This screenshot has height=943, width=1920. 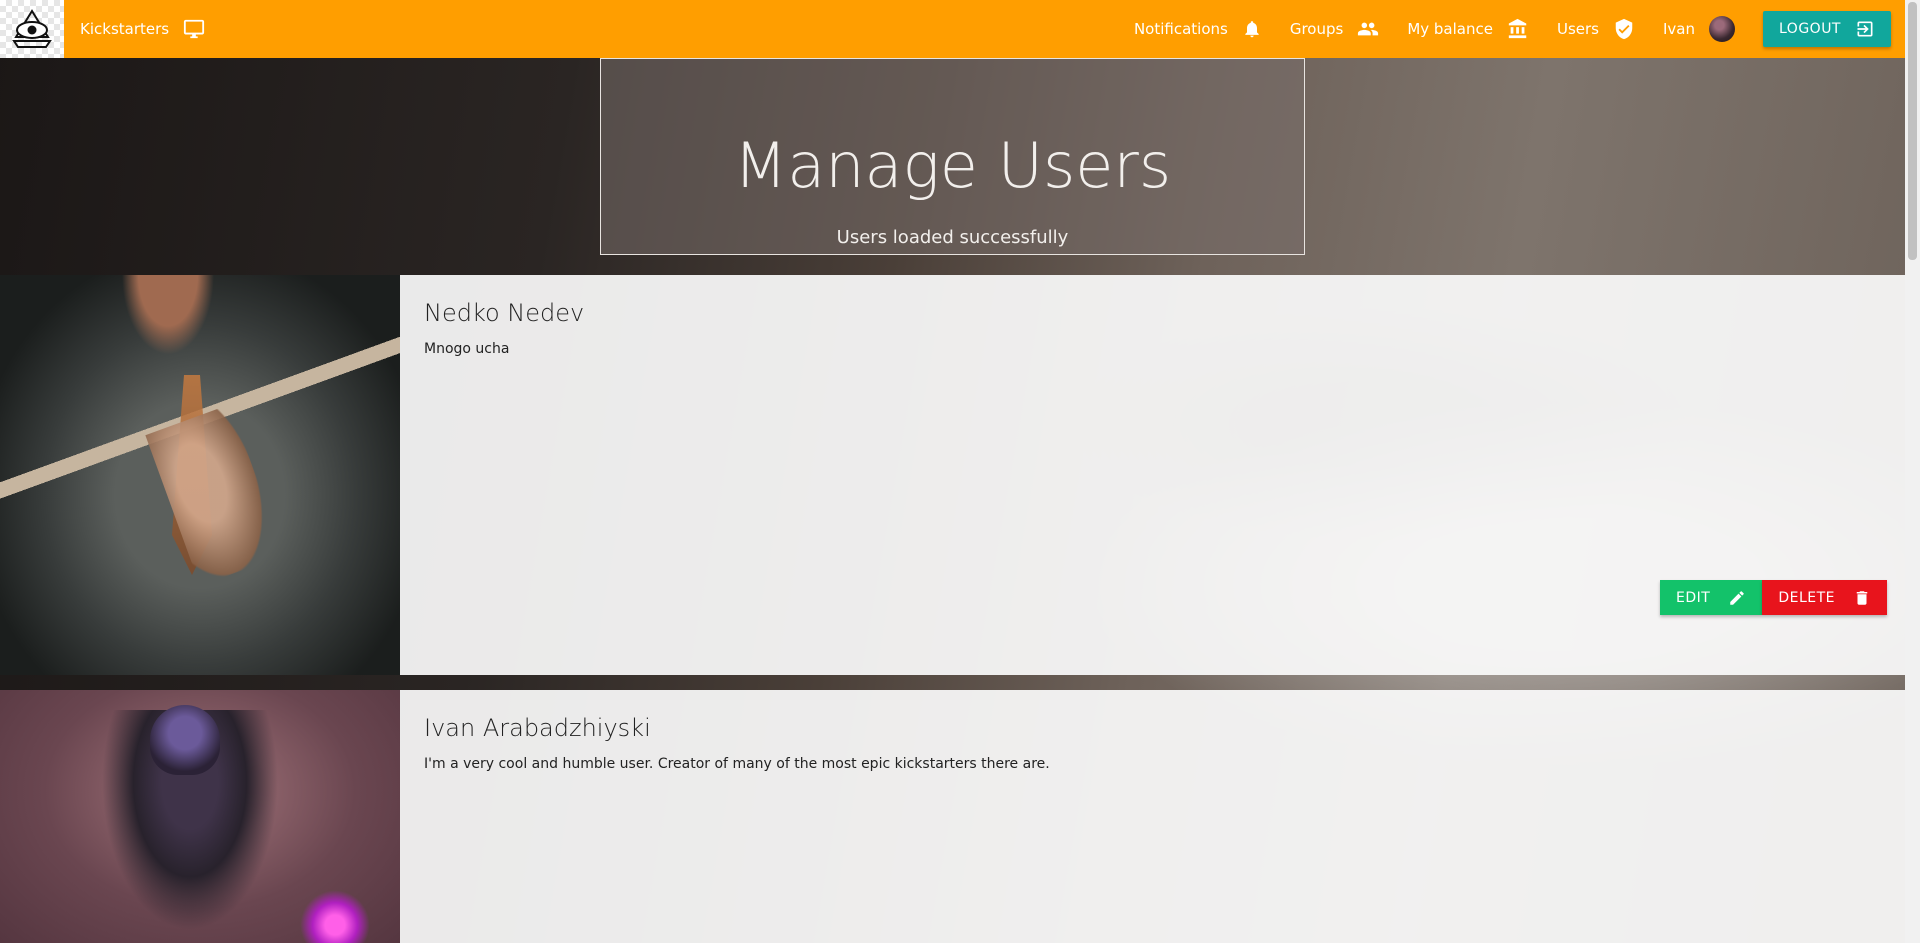 What do you see at coordinates (1737, 598) in the screenshot?
I see `pencil-icon` at bounding box center [1737, 598].